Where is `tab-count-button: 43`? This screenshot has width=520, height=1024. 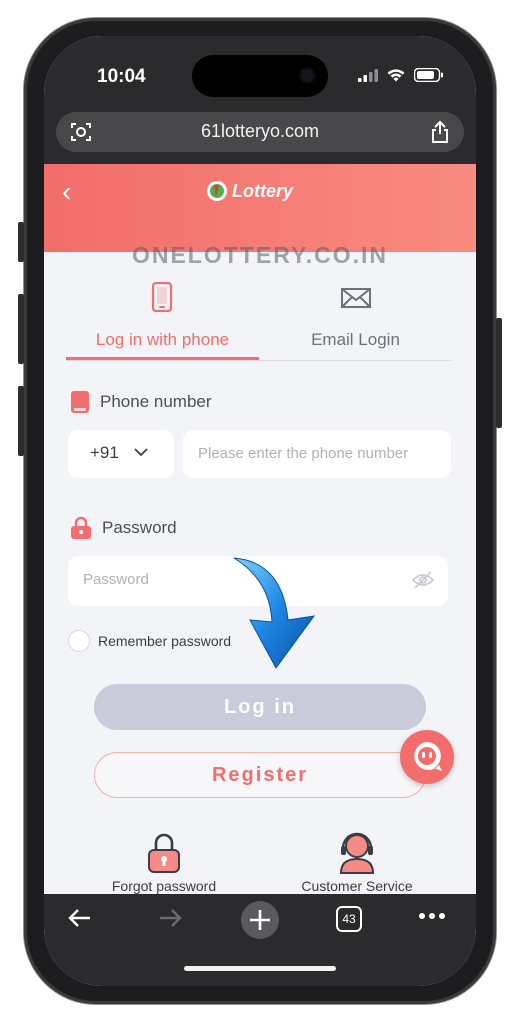 tab-count-button: 43 is located at coordinates (349, 919).